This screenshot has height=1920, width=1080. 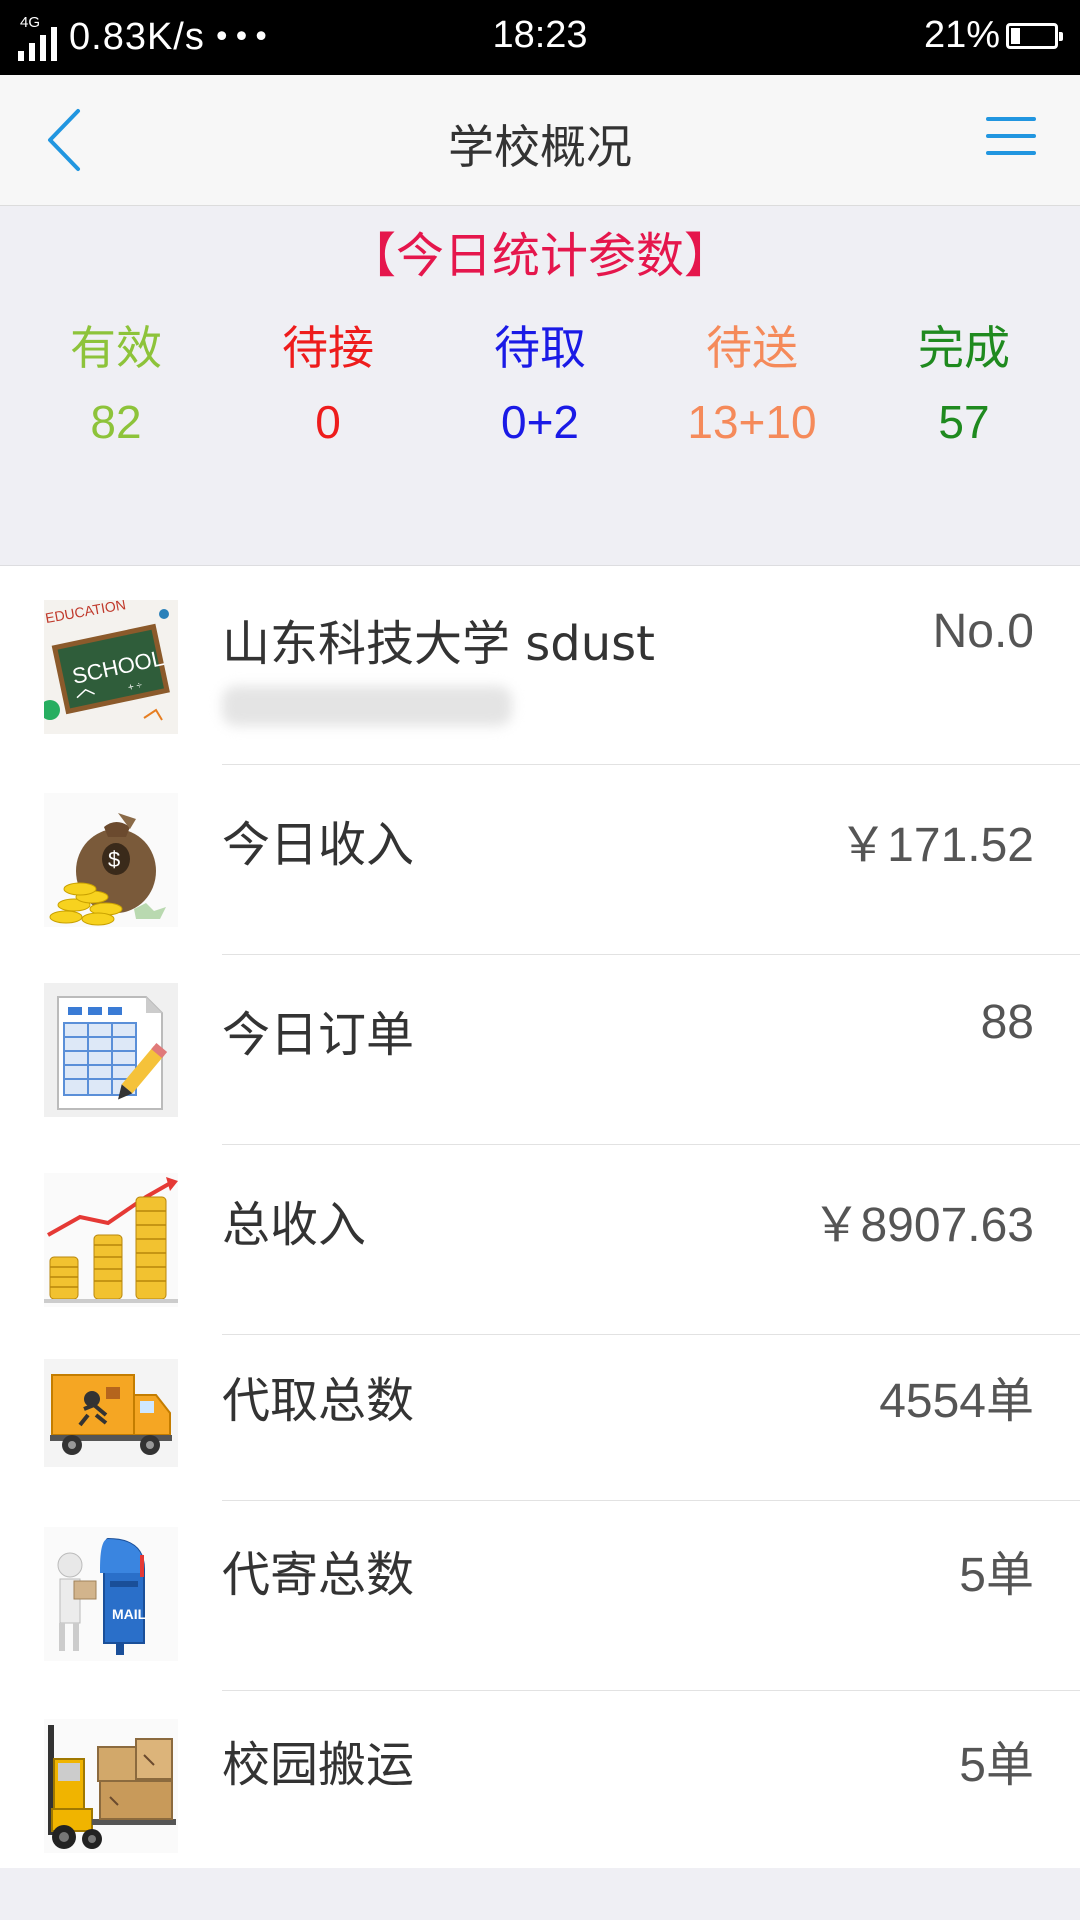 What do you see at coordinates (318, 1765) in the screenshot?
I see `row-label: 校园搬运` at bounding box center [318, 1765].